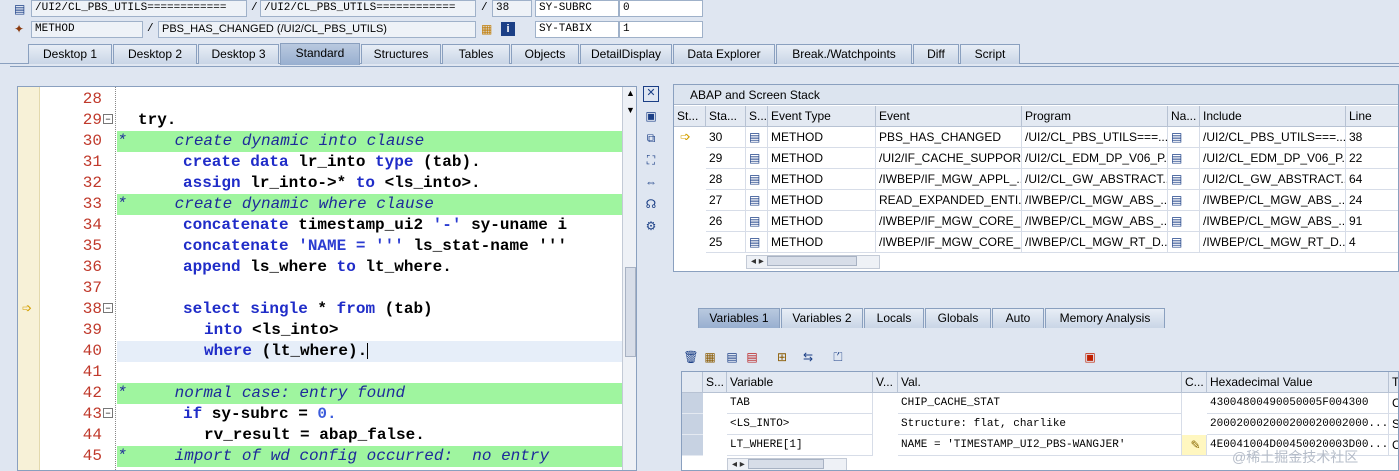 The width and height of the screenshot is (1399, 471). I want to click on tab-standard: Standard, so click(320, 54).